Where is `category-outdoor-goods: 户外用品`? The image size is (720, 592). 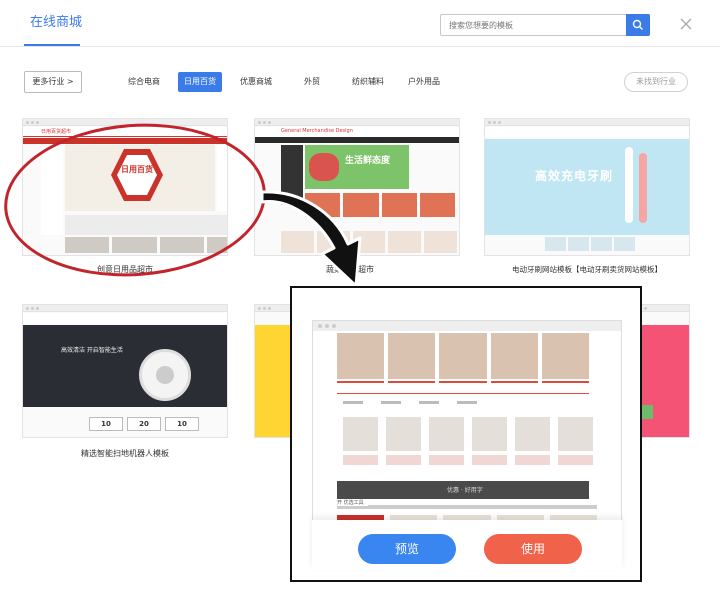
category-outdoor-goods: 户外用品 is located at coordinates (424, 82).